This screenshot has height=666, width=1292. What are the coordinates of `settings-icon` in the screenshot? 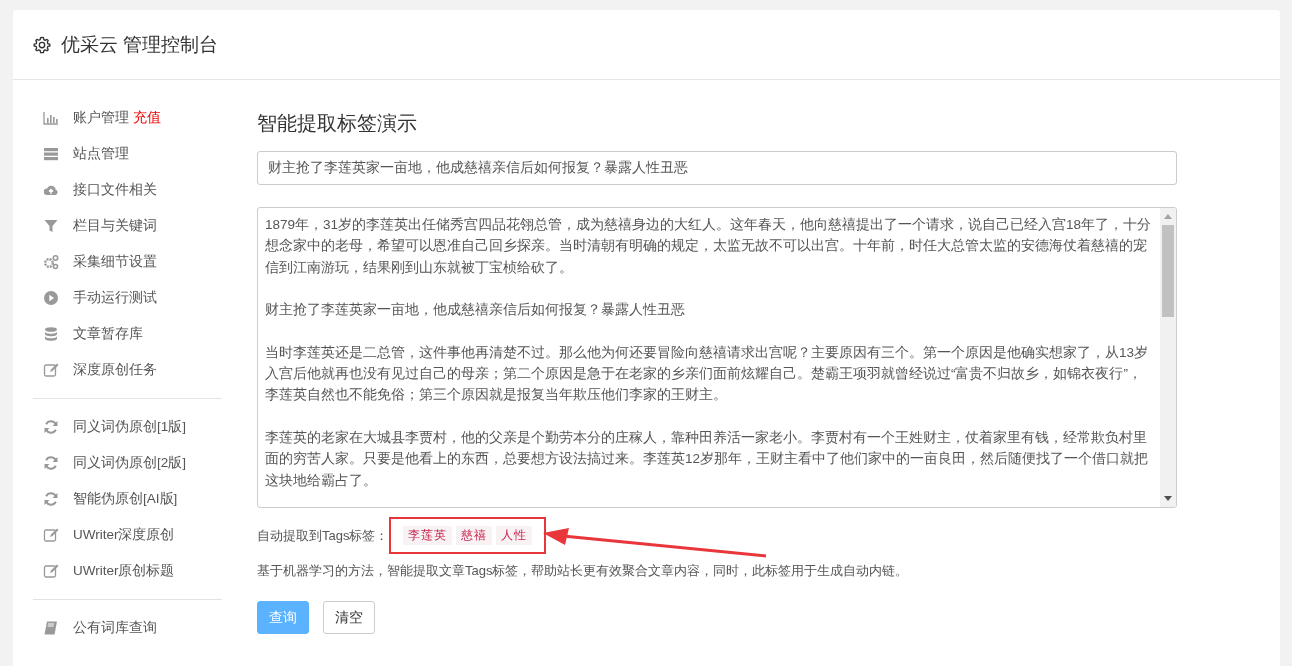 It's located at (42, 44).